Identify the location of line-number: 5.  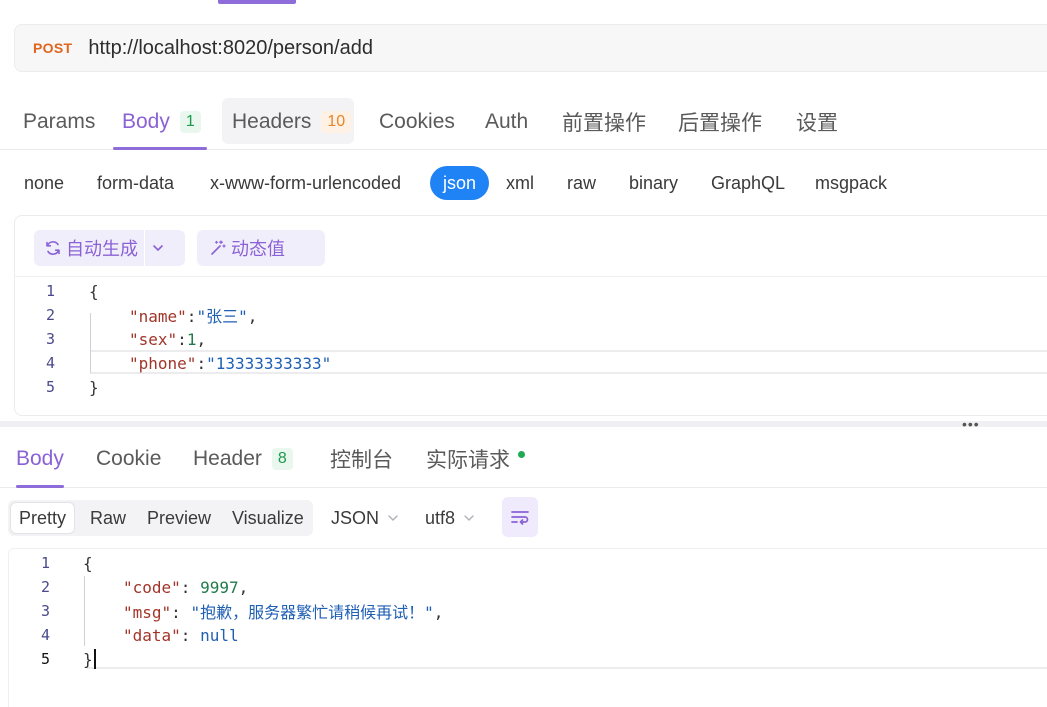
(45, 659).